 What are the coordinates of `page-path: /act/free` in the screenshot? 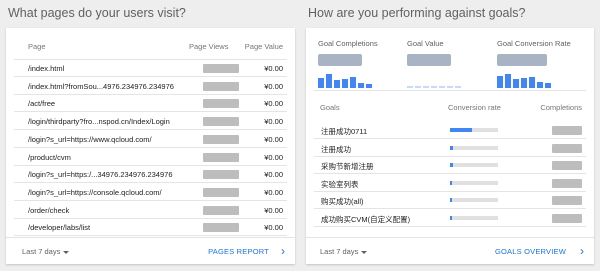 It's located at (41, 103).